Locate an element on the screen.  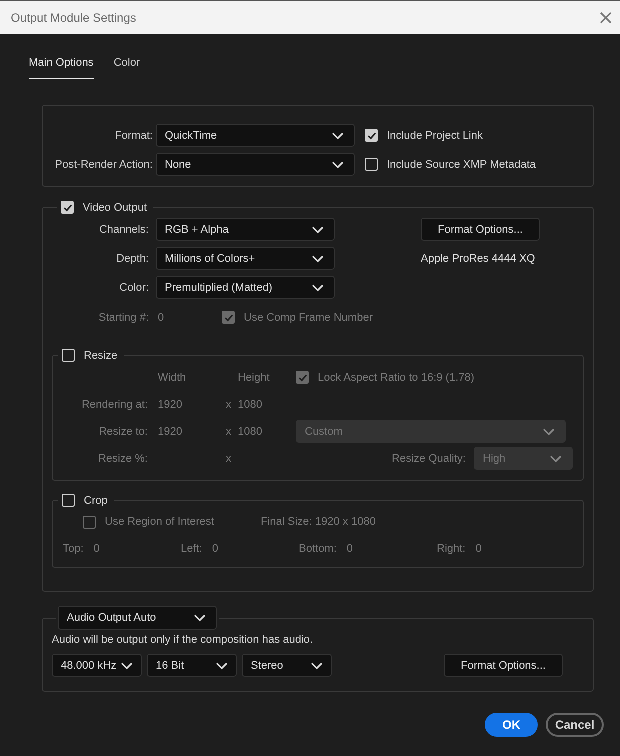
field-label: Bottom: is located at coordinates (318, 549).